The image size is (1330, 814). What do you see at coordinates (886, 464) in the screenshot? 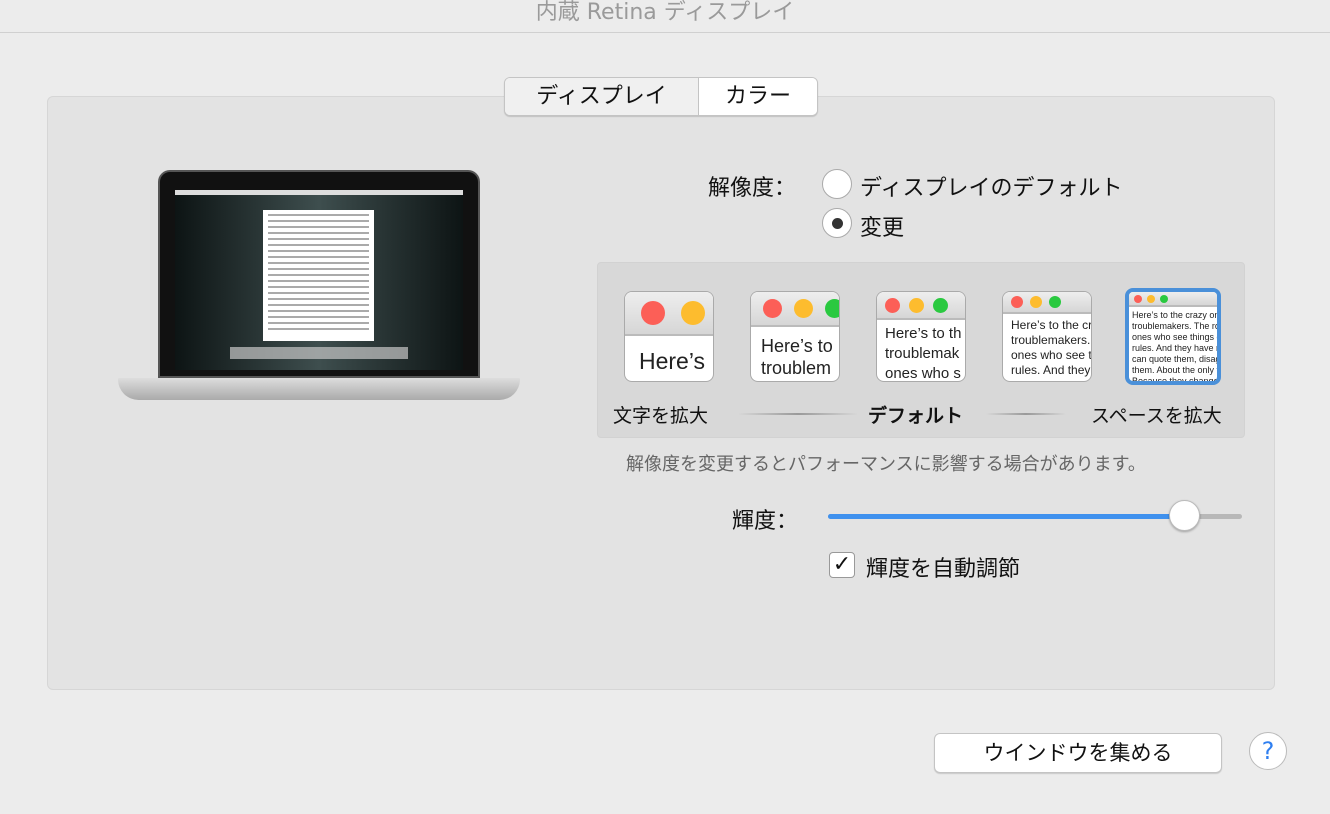
I see `performance-note: 解像度を変更するとパフォーマンスに影響する場合があります。` at bounding box center [886, 464].